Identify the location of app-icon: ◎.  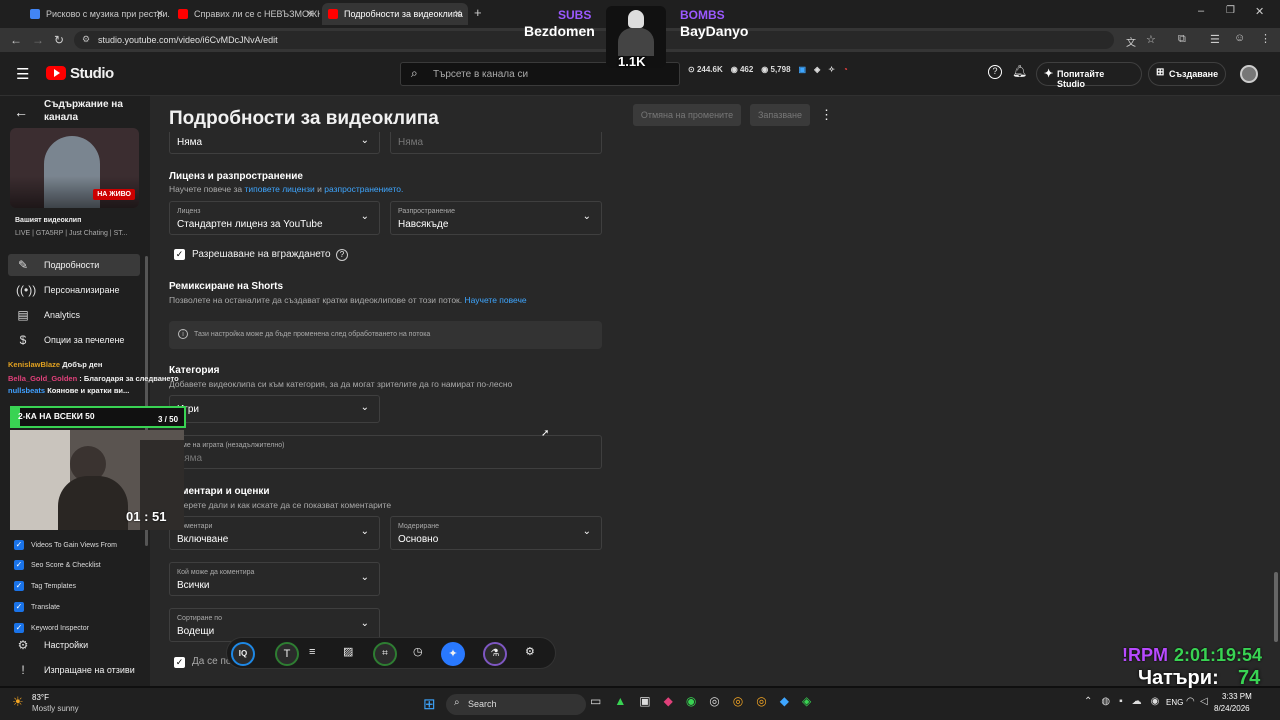
(714, 701).